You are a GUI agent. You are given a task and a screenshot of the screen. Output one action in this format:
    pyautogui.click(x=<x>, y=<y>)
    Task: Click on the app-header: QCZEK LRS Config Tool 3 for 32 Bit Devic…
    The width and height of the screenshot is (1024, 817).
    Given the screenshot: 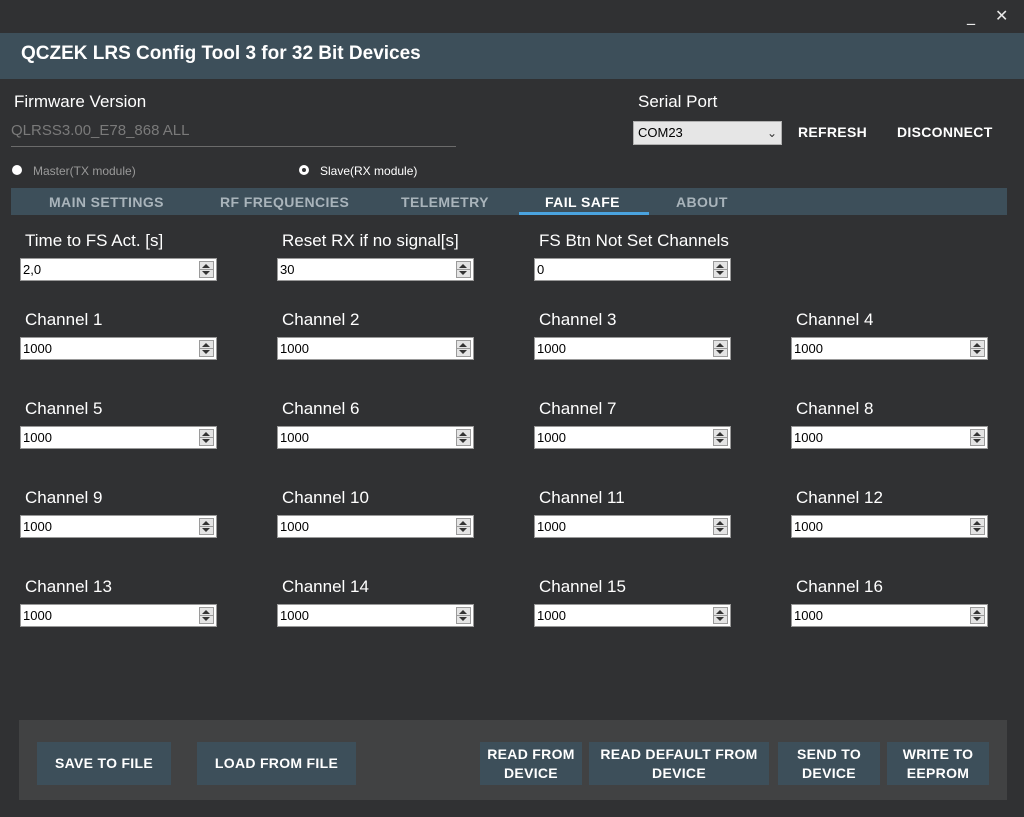 What is the action you would take?
    pyautogui.click(x=512, y=56)
    